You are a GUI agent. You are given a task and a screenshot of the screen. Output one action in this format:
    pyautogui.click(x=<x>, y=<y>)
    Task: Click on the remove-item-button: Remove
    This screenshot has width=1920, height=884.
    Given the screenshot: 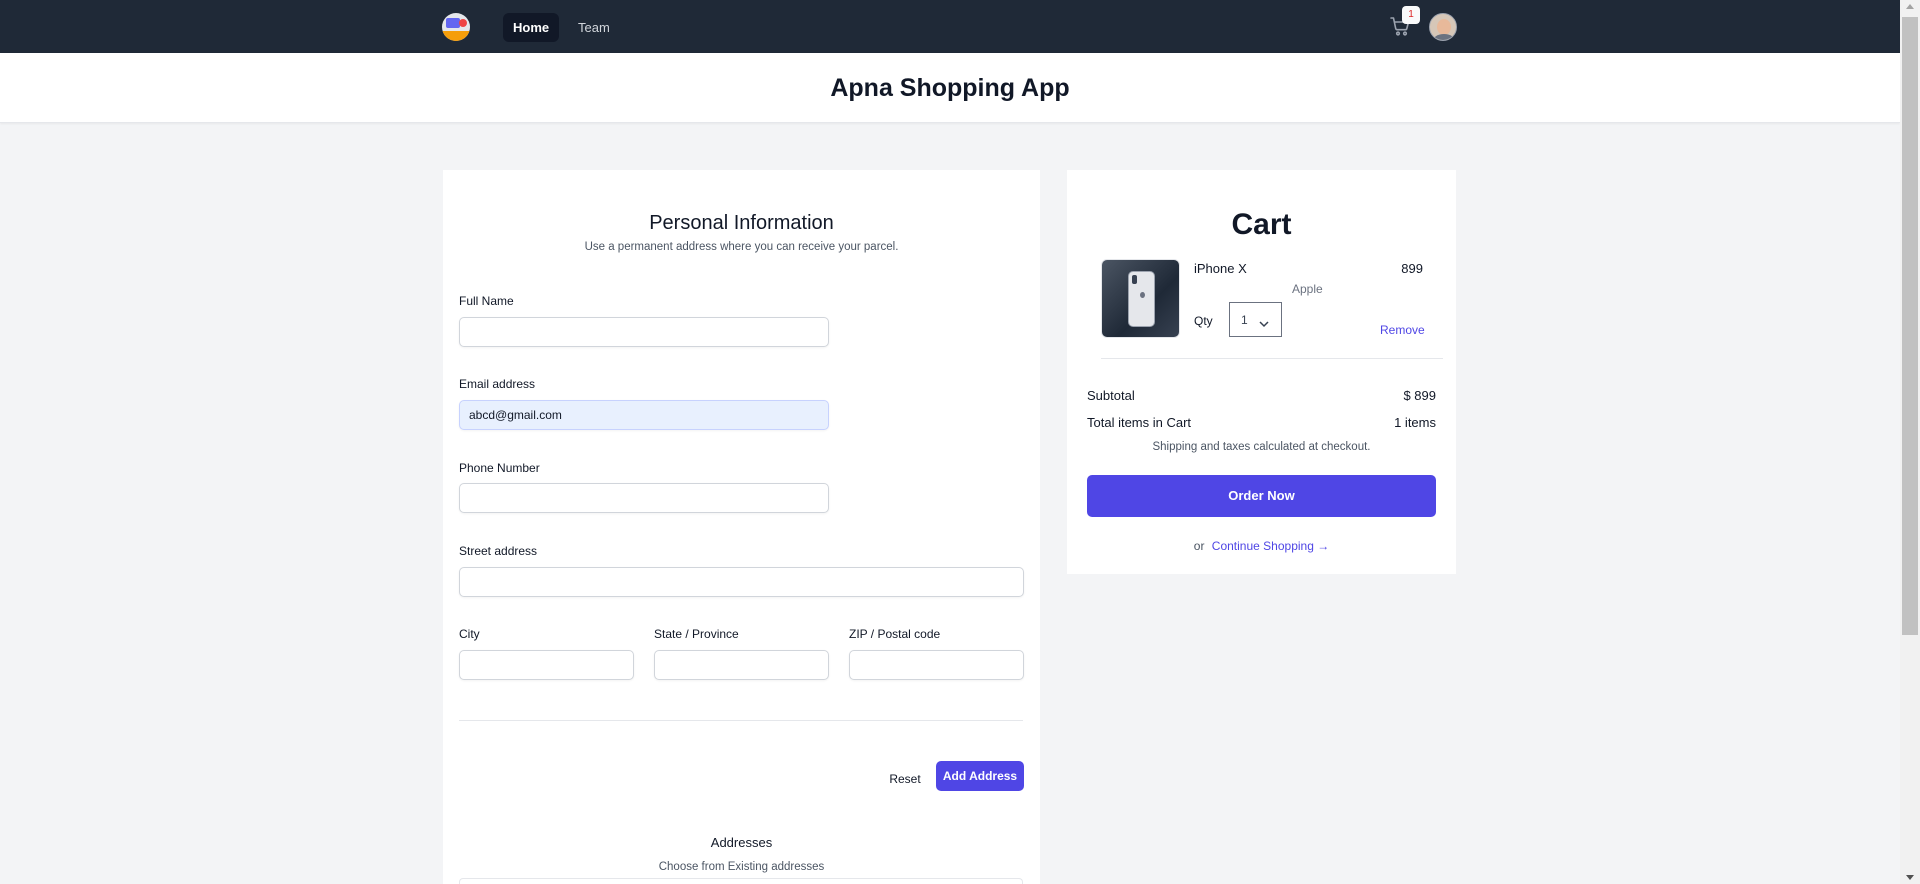 What is the action you would take?
    pyautogui.click(x=1402, y=330)
    